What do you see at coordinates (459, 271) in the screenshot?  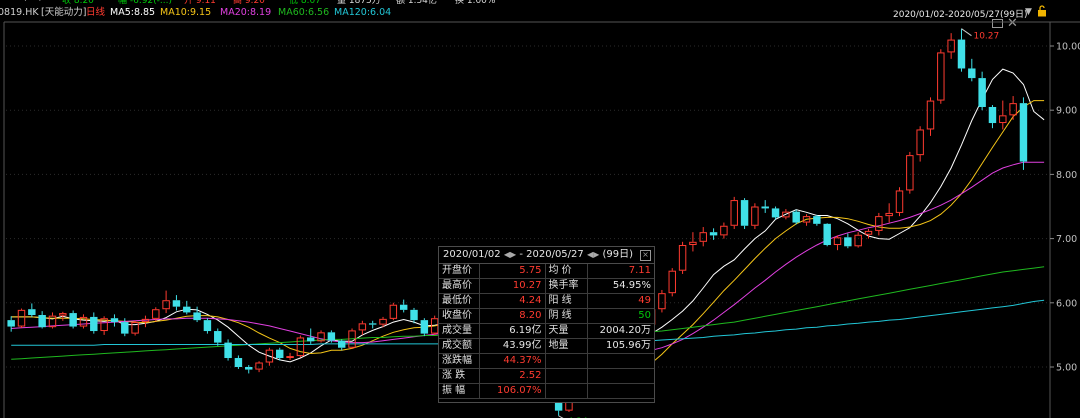 I see `stat-label: 开盘价` at bounding box center [459, 271].